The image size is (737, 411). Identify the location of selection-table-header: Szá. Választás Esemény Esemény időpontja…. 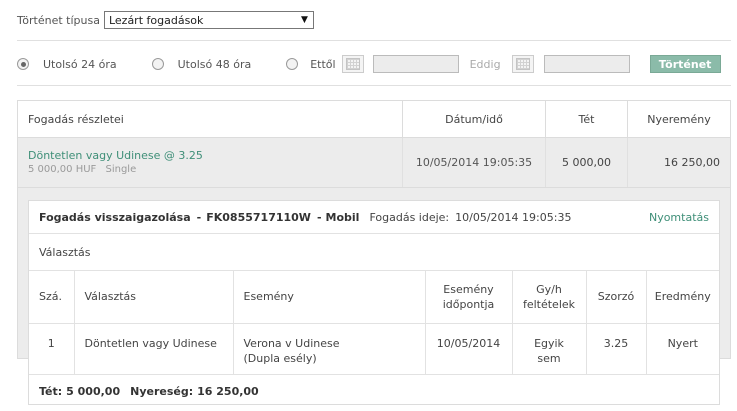
(374, 297).